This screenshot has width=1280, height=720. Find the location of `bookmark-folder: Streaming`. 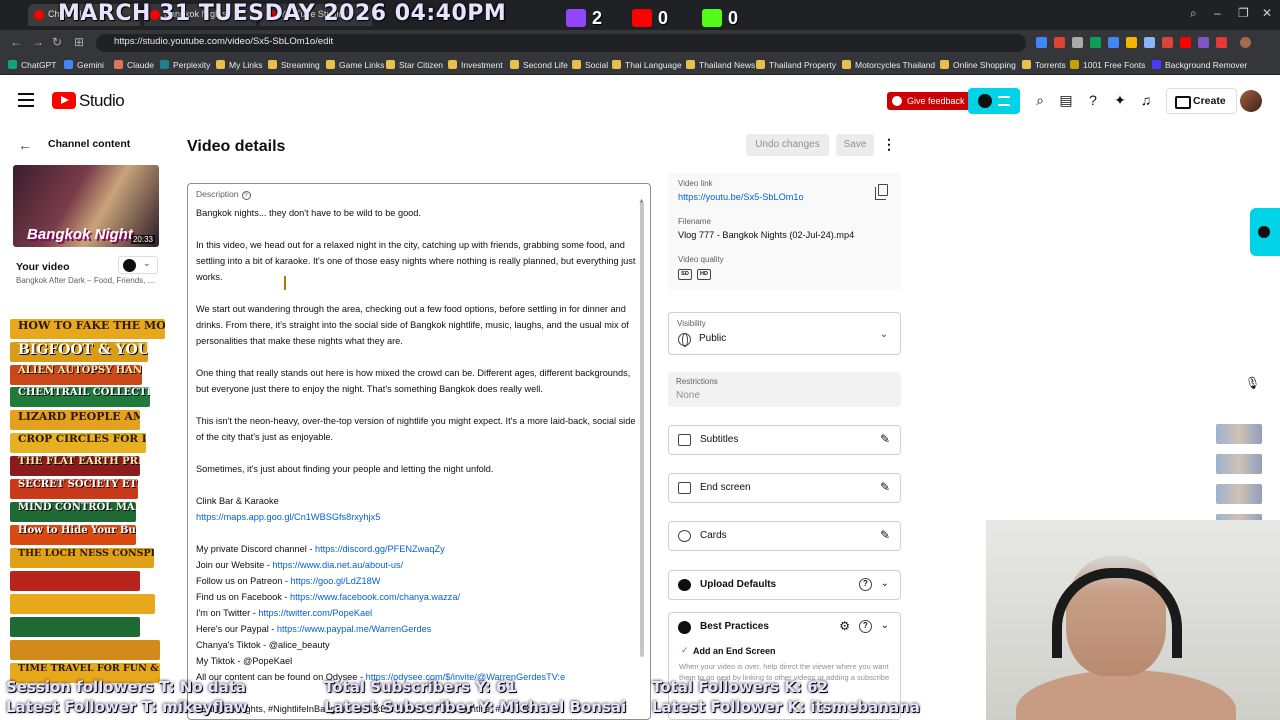

bookmark-folder: Streaming is located at coordinates (294, 65).